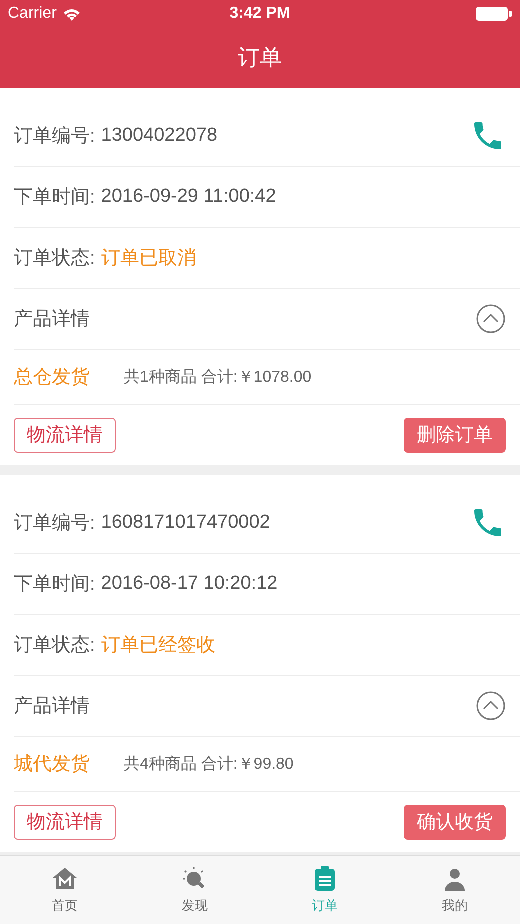  What do you see at coordinates (218, 378) in the screenshot?
I see `order-summary: 共1种商品 合计:￥1078.00` at bounding box center [218, 378].